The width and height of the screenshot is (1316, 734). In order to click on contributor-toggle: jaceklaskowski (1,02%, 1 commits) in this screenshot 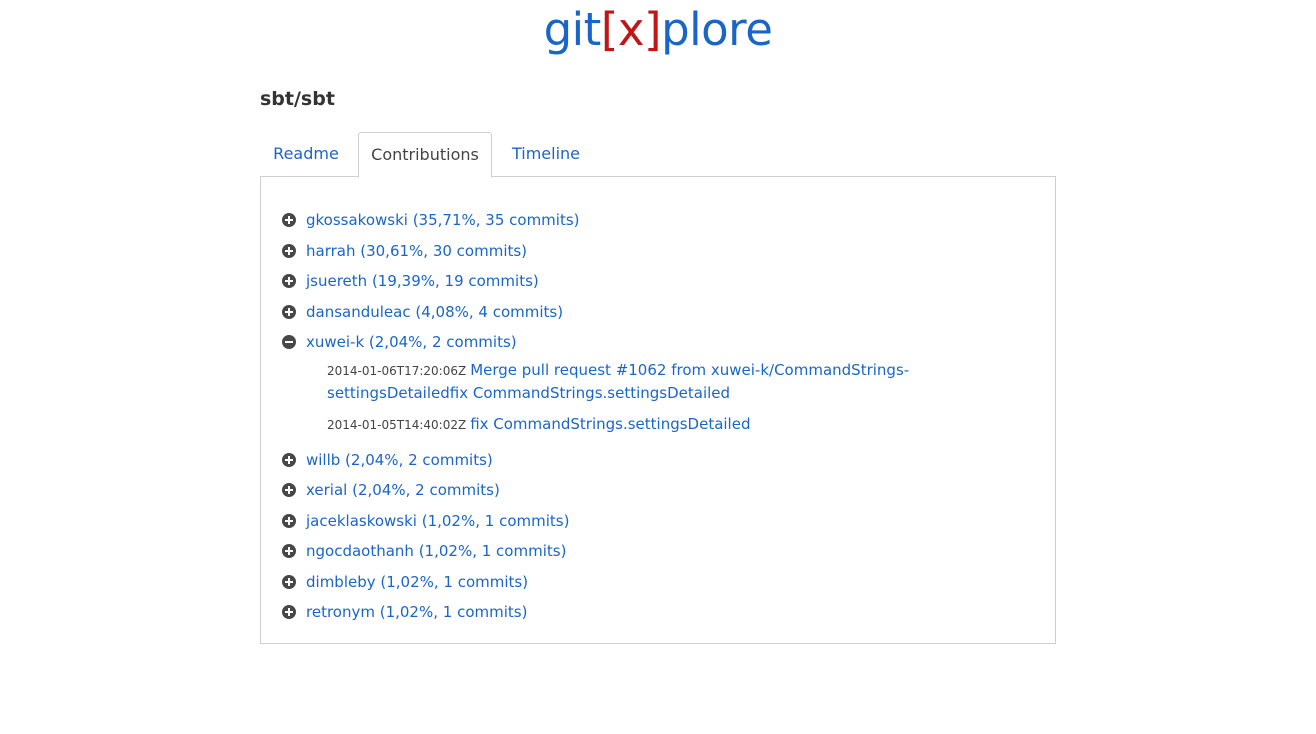, I will do `click(661, 521)`.